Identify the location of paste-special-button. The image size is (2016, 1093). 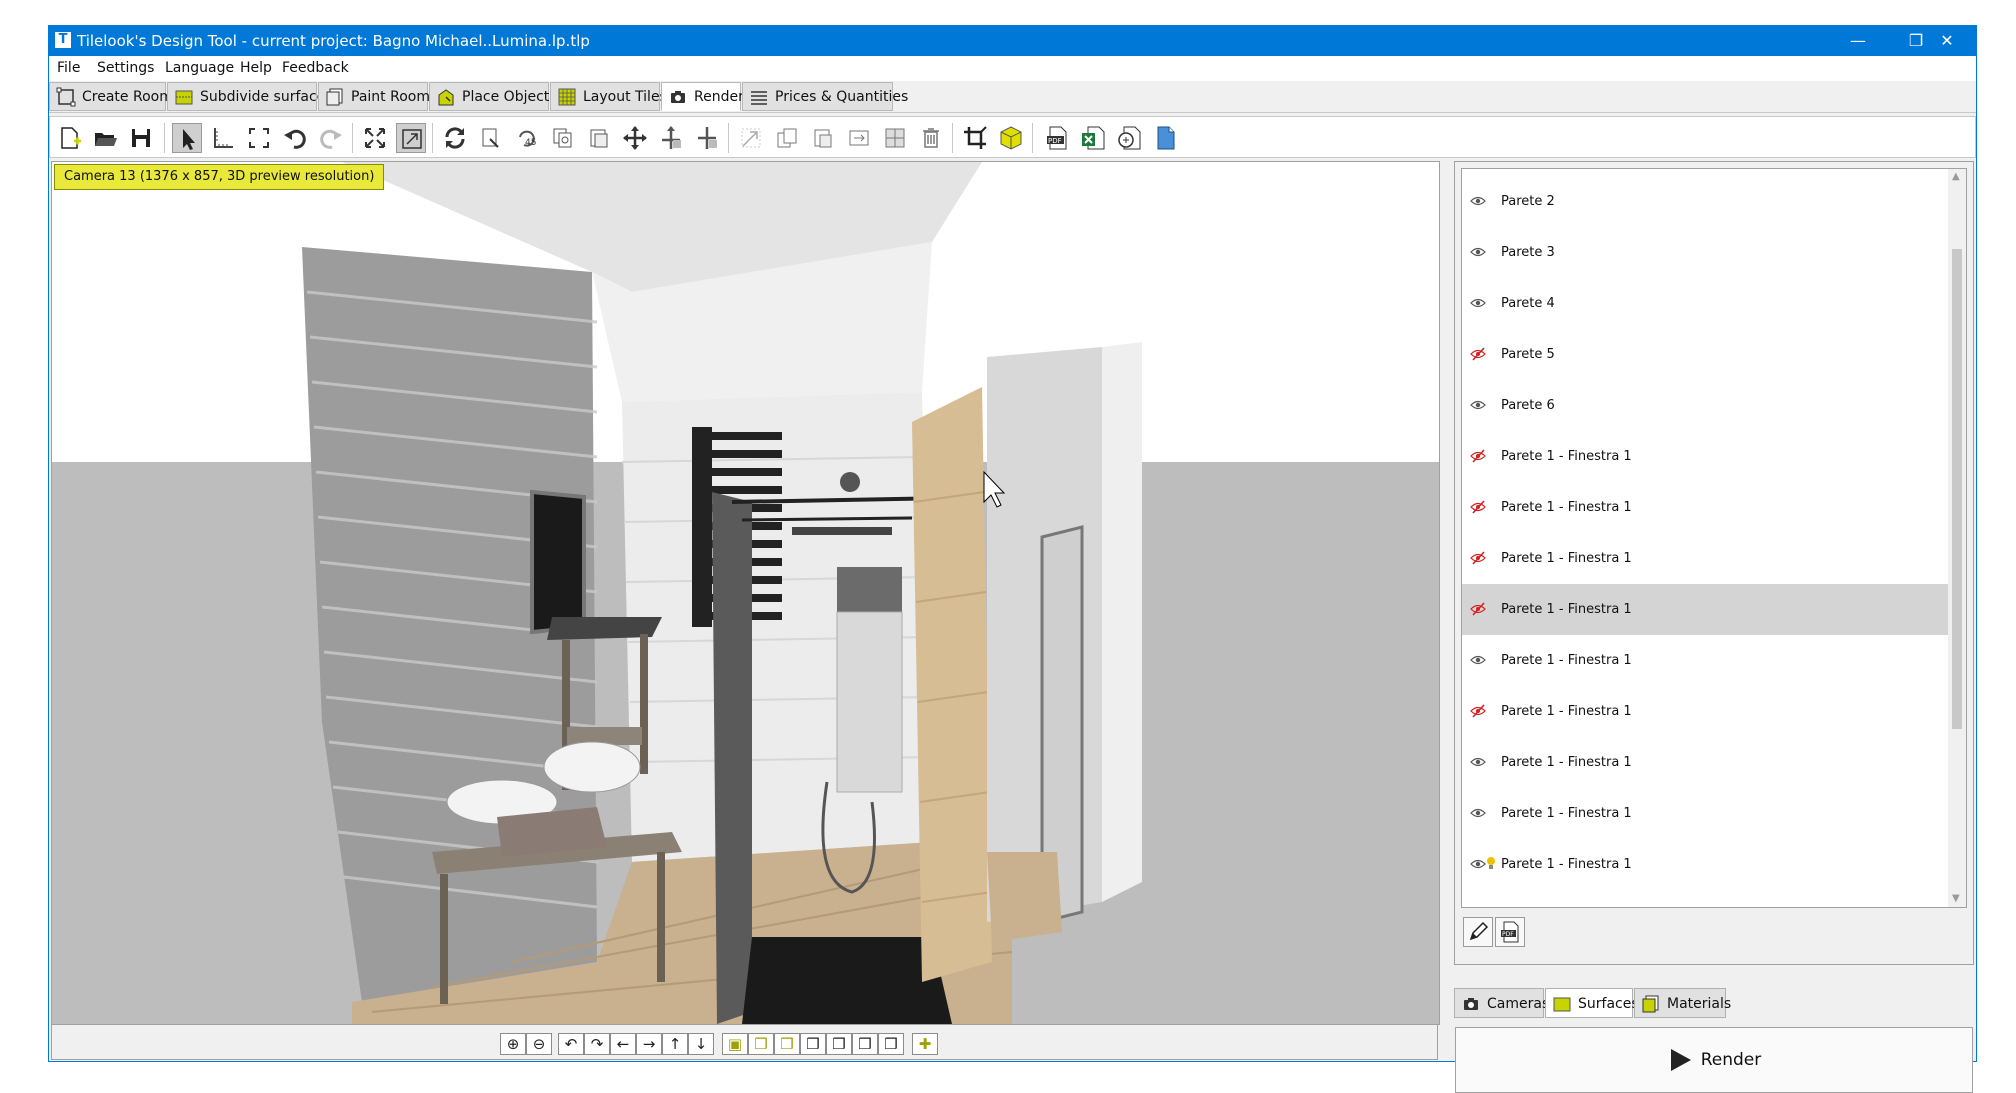
(823, 138).